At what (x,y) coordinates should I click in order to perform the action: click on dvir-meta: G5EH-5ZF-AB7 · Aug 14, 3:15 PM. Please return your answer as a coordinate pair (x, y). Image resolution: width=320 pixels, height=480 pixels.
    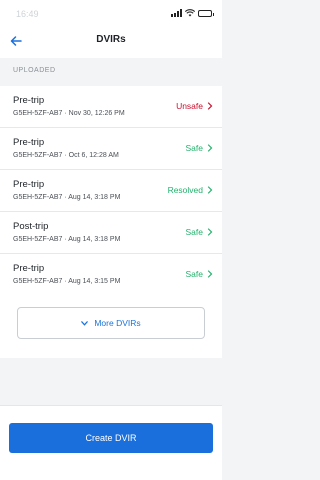
    Looking at the image, I should click on (66, 281).